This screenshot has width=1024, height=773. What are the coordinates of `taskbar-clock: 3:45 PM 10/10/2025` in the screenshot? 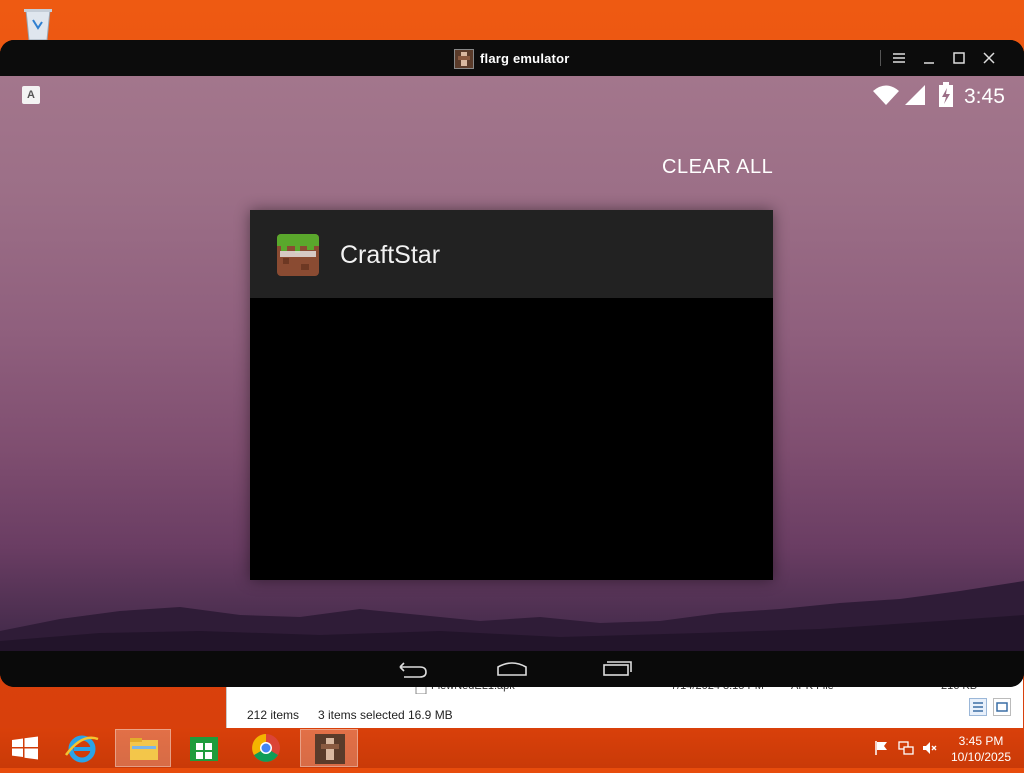 It's located at (981, 749).